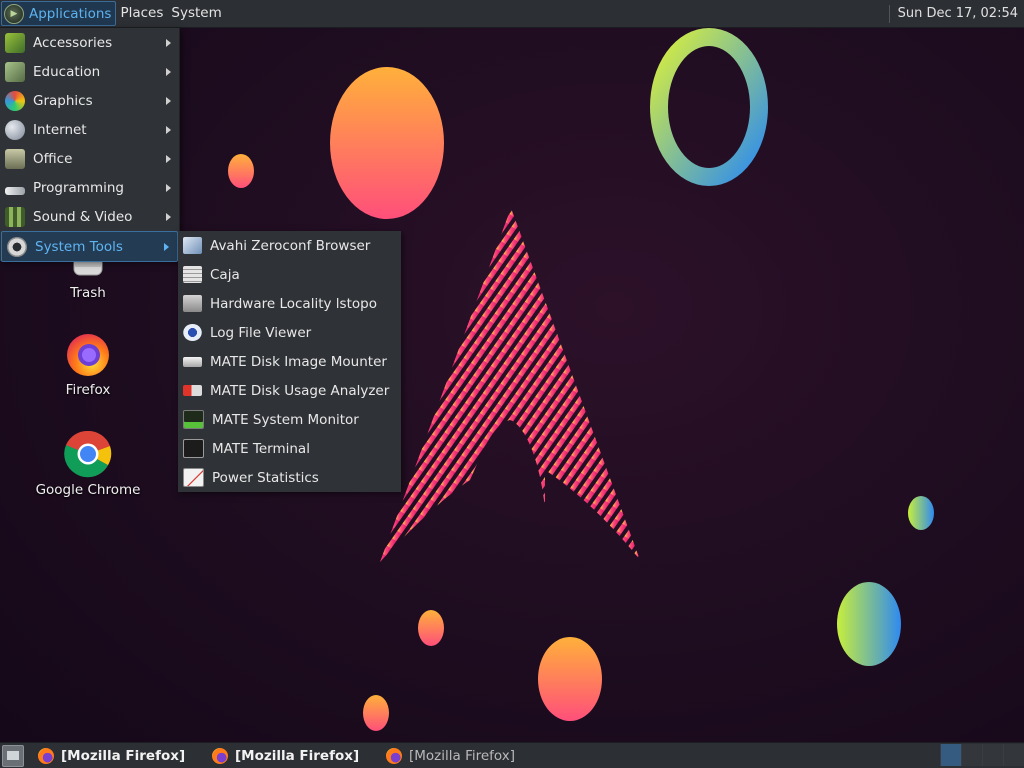 This screenshot has height=768, width=1024. Describe the element at coordinates (73, 42) in the screenshot. I see `menu-item-label: Accessories` at that location.